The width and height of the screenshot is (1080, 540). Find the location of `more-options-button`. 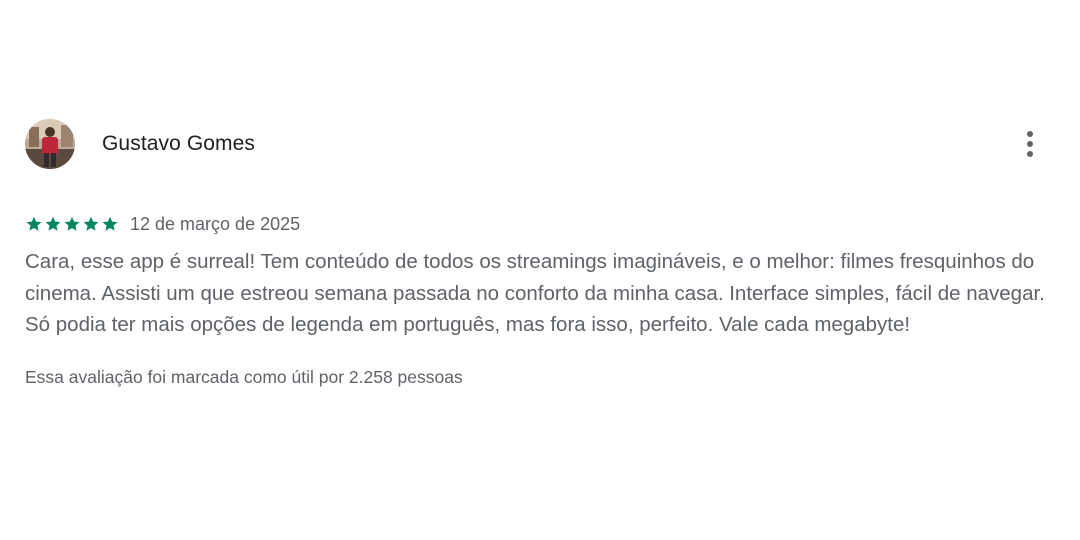

more-options-button is located at coordinates (1030, 144).